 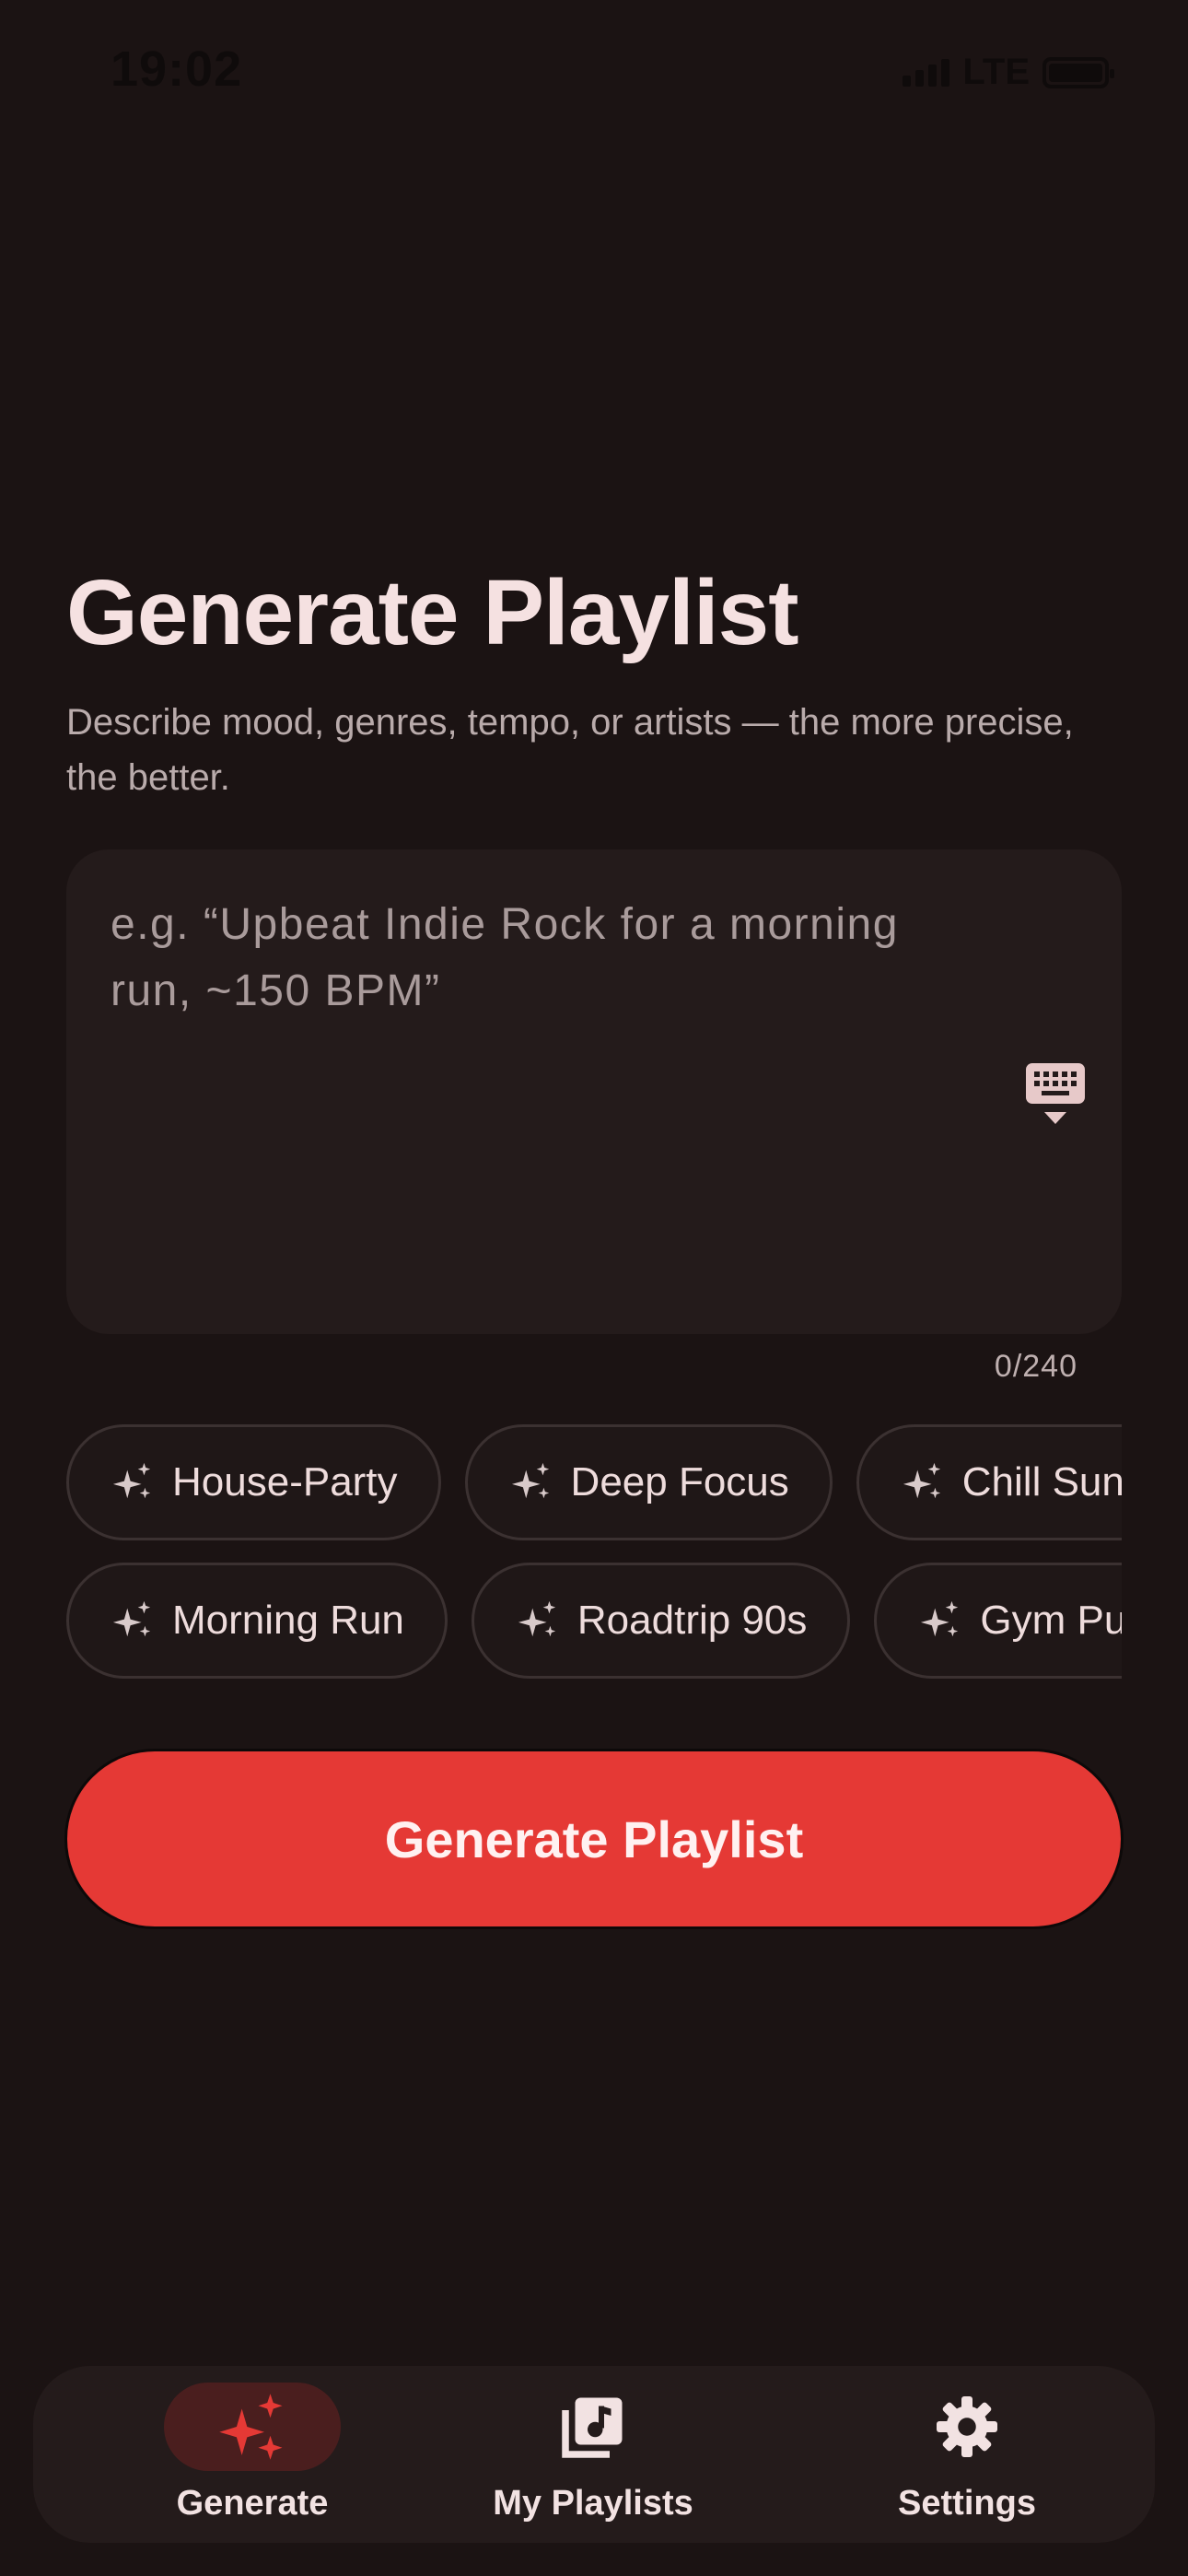 What do you see at coordinates (679, 1482) in the screenshot?
I see `chip-label: Deep Focus` at bounding box center [679, 1482].